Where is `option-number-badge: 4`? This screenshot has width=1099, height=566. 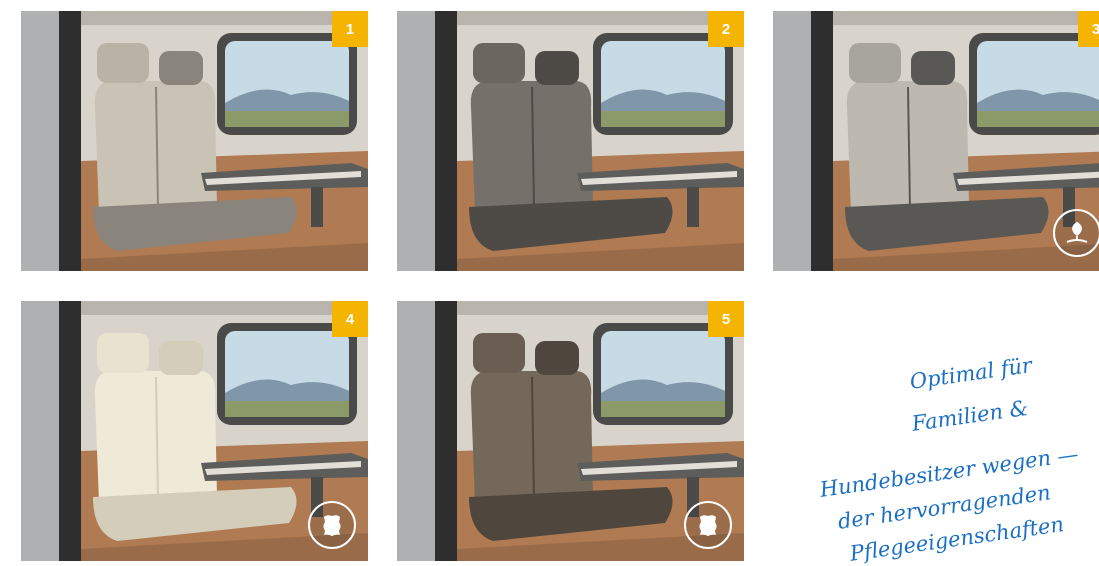 option-number-badge: 4 is located at coordinates (350, 319).